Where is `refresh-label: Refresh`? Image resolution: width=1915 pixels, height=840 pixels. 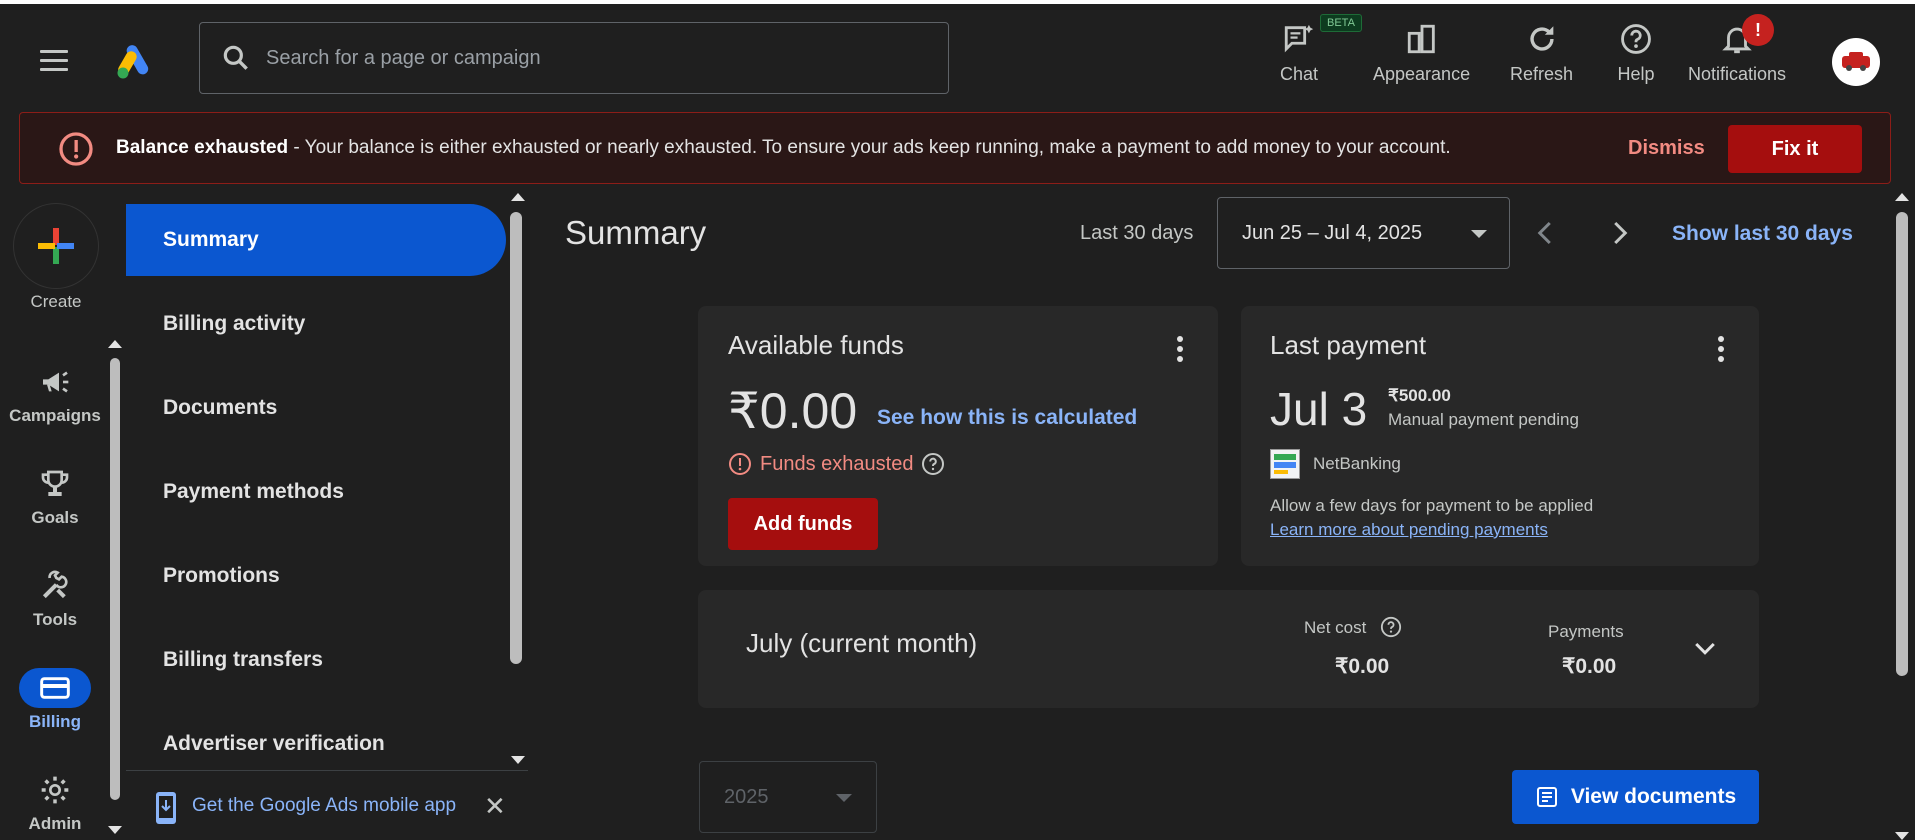 refresh-label: Refresh is located at coordinates (1542, 74).